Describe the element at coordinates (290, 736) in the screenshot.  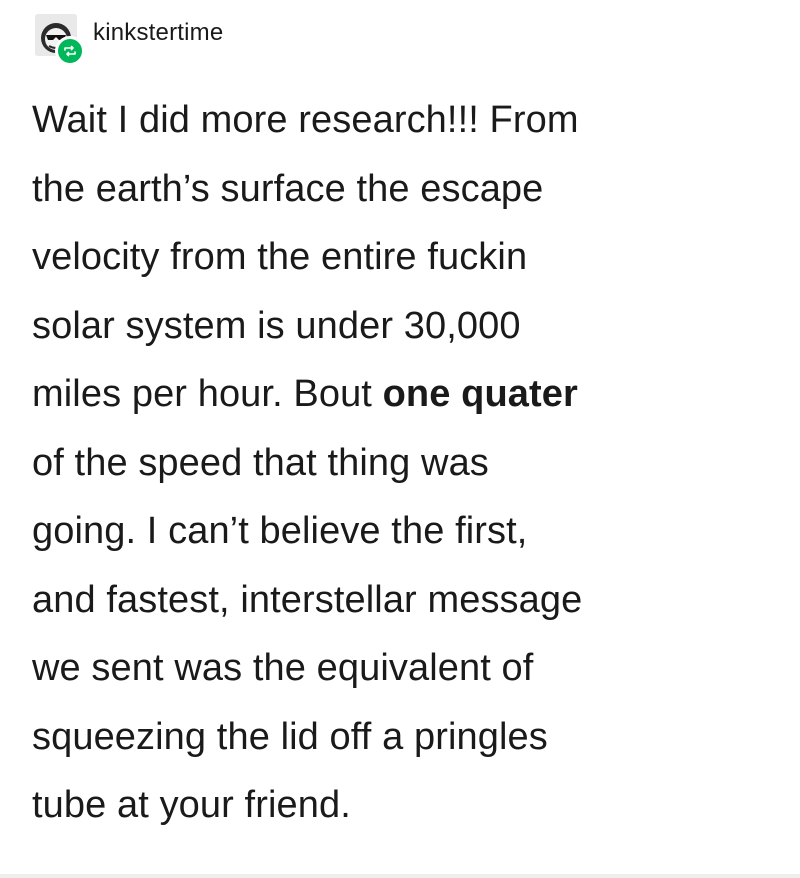
I see `body-line: squeezing the lid off a pringles` at that location.